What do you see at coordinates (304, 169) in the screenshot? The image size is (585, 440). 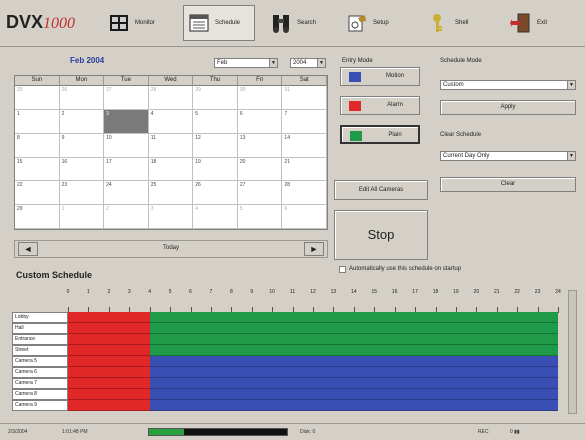 I see `calendar-day: 21` at bounding box center [304, 169].